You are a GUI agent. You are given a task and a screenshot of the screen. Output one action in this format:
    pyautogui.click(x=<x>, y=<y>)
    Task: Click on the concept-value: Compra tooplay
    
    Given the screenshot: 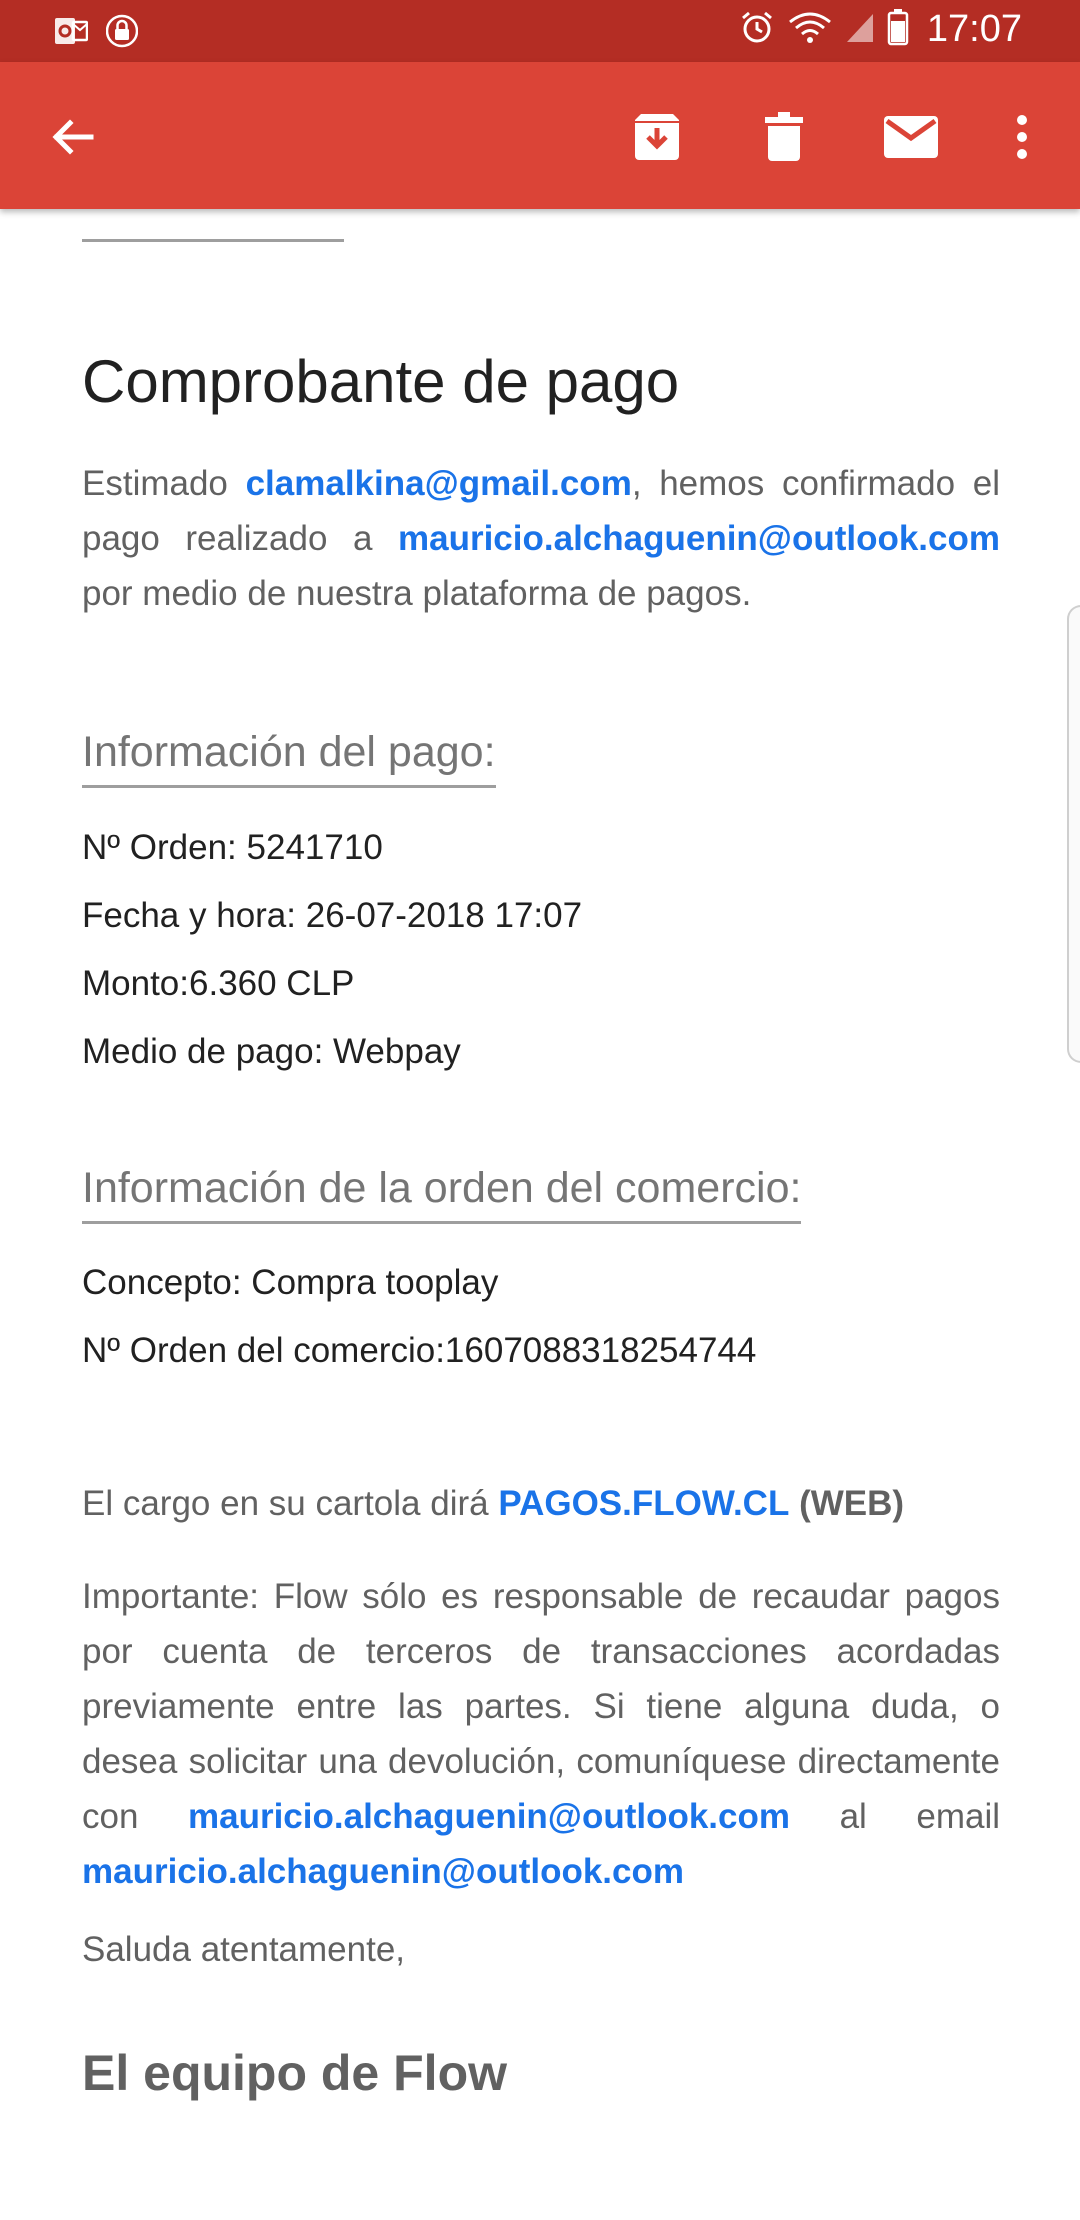 What is the action you would take?
    pyautogui.click(x=375, y=1282)
    